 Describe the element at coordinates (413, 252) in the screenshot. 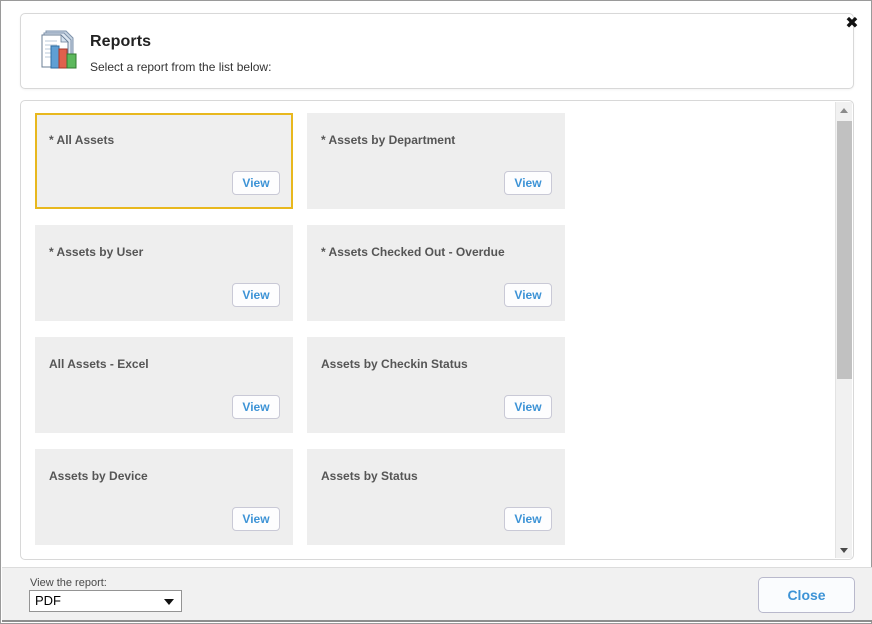

I see `report-card-title: * Assets Checked Out - Overdue` at that location.